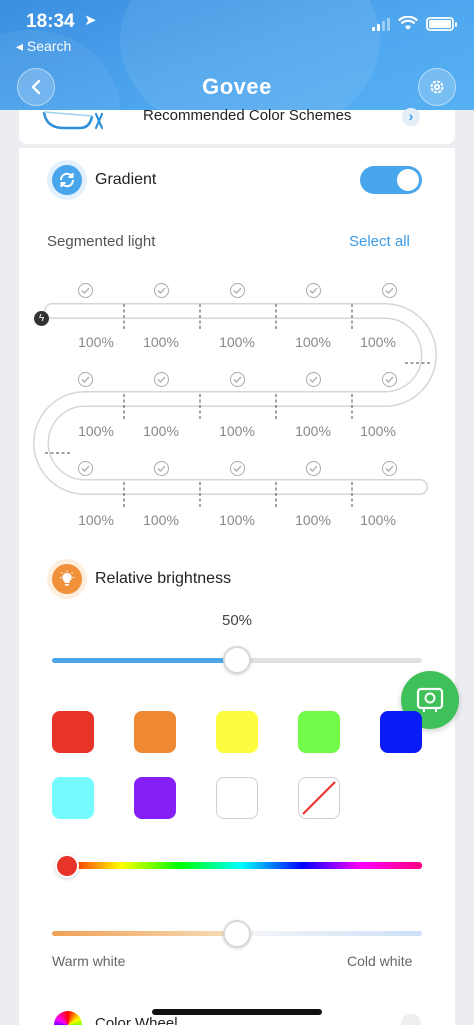 The height and width of the screenshot is (1025, 474). I want to click on power-plug-icon: ϟ, so click(41, 318).